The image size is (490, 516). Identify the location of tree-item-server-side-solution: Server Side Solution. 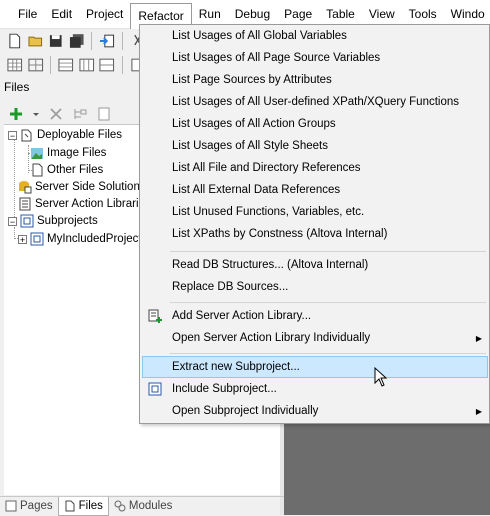
(79, 187).